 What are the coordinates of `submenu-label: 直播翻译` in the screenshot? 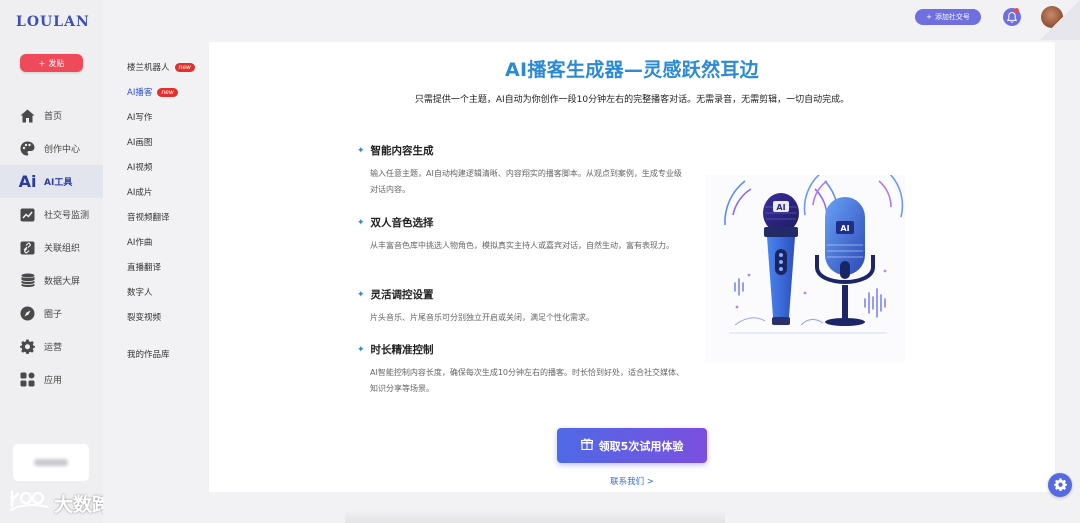 It's located at (144, 268).